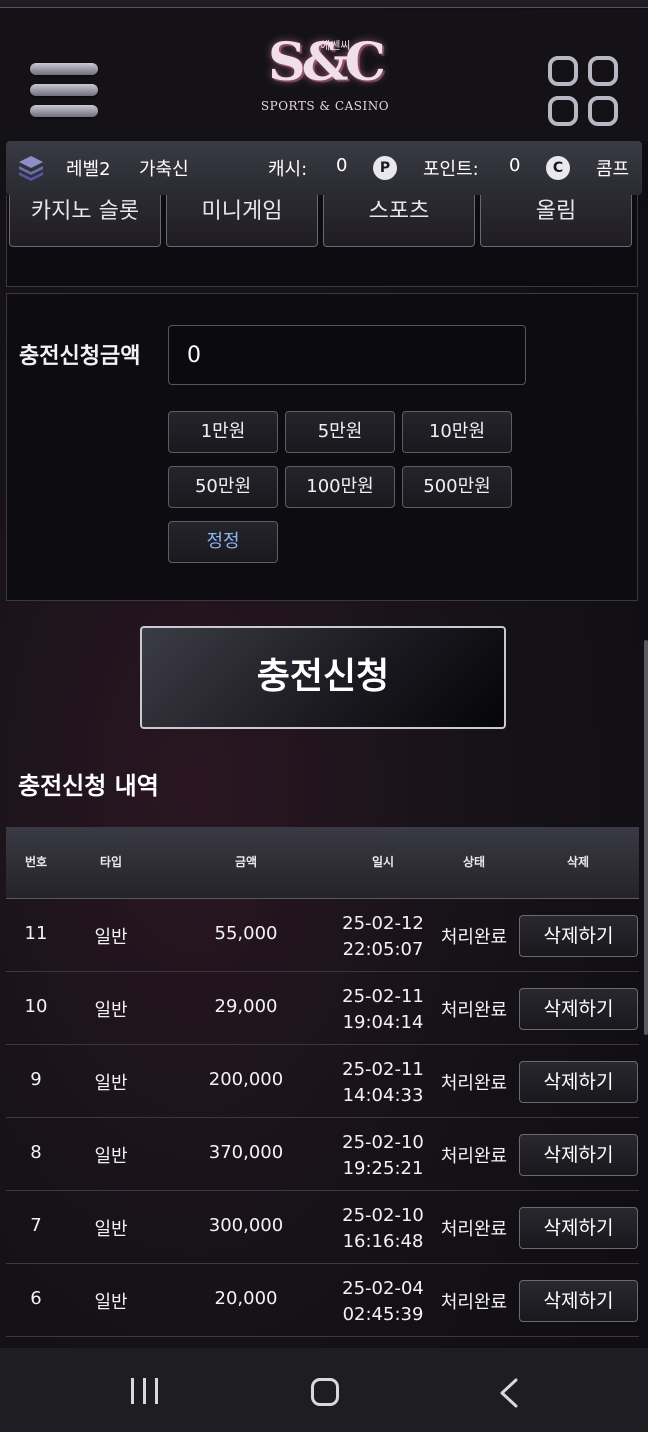 The image size is (648, 1432). I want to click on amount-5m-button: 500만원, so click(457, 487).